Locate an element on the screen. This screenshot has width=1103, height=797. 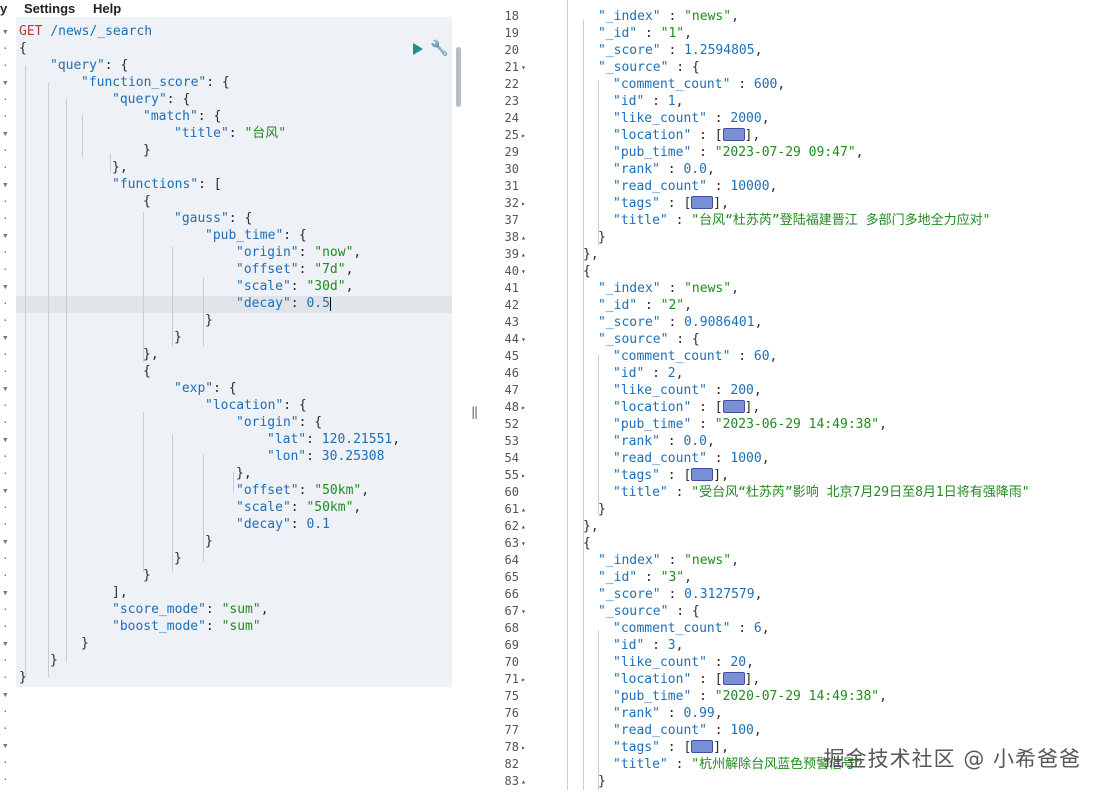
request-code-line: "gauss": { is located at coordinates (213, 218).